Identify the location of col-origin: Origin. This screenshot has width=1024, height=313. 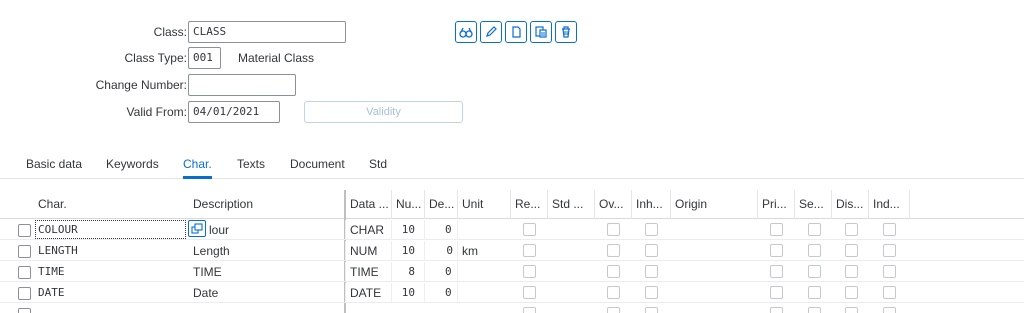
(713, 204).